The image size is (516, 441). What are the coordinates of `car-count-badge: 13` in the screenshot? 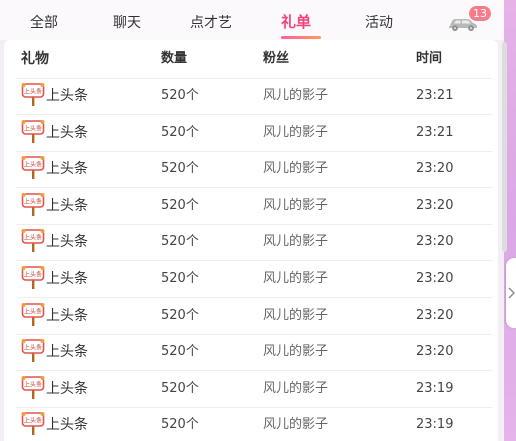 It's located at (480, 13).